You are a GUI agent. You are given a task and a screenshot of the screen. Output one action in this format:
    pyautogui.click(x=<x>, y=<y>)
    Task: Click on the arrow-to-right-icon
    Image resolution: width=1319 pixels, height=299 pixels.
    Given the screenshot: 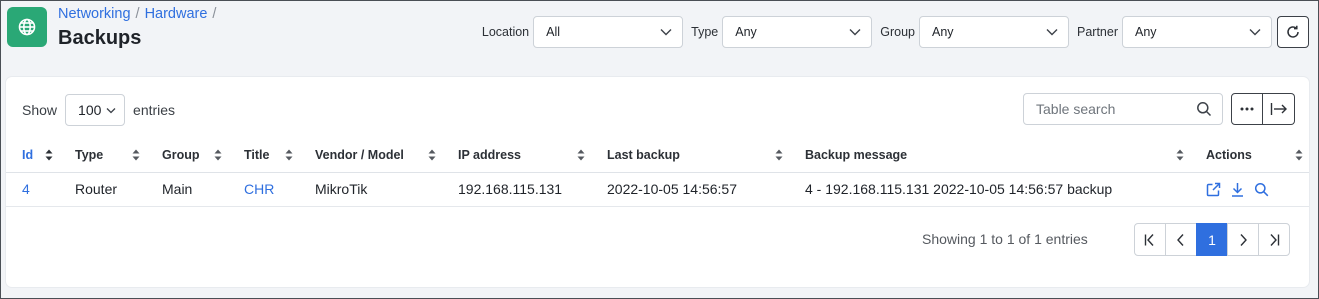 What is the action you would take?
    pyautogui.click(x=1278, y=109)
    